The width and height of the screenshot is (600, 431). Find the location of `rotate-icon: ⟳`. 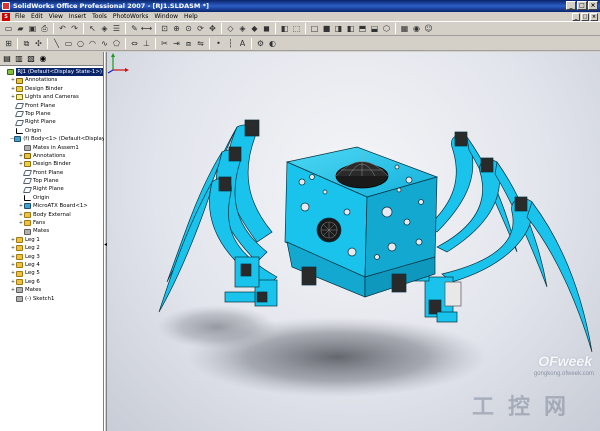

rotate-icon: ⟳ is located at coordinates (200, 28).